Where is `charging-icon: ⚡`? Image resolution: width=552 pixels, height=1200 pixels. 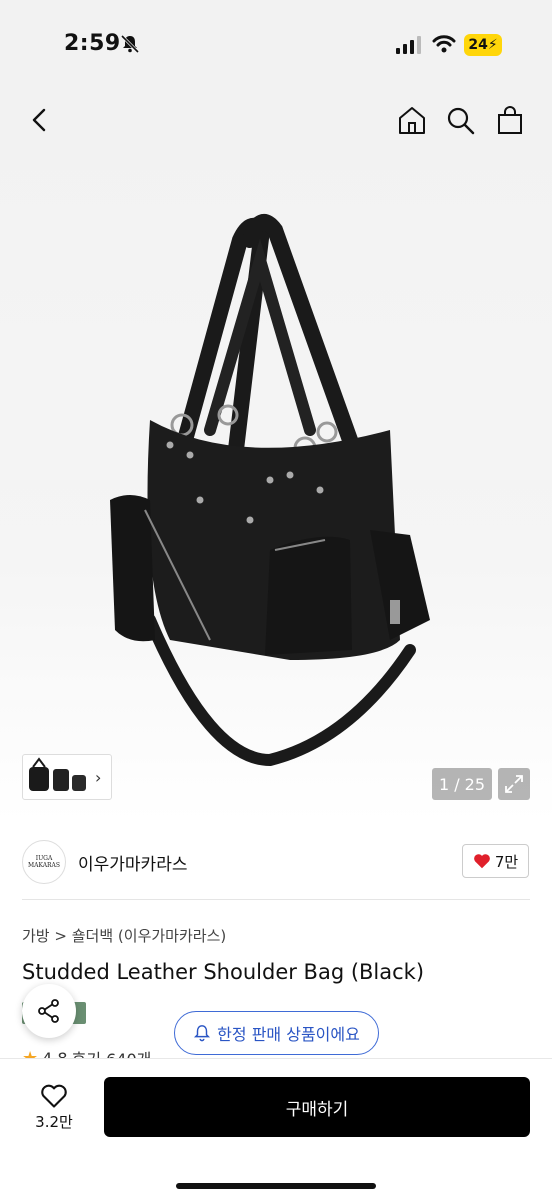
charging-icon: ⚡ is located at coordinates (492, 45).